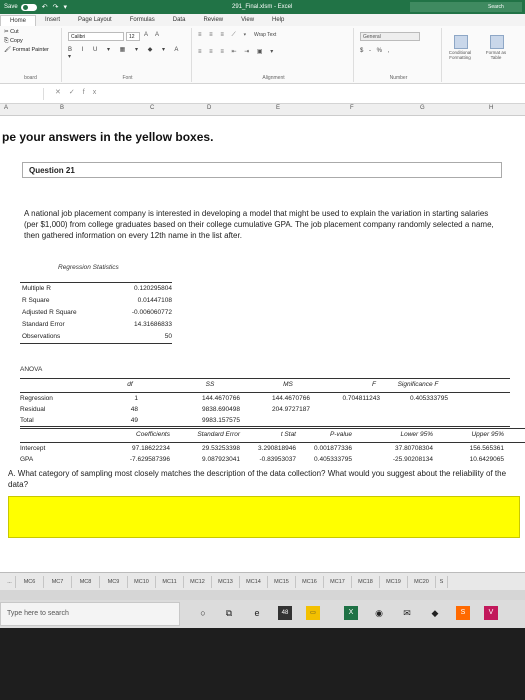 The image size is (525, 700). Describe the element at coordinates (226, 581) in the screenshot. I see `sheet-tab-mc13: MC13` at that location.